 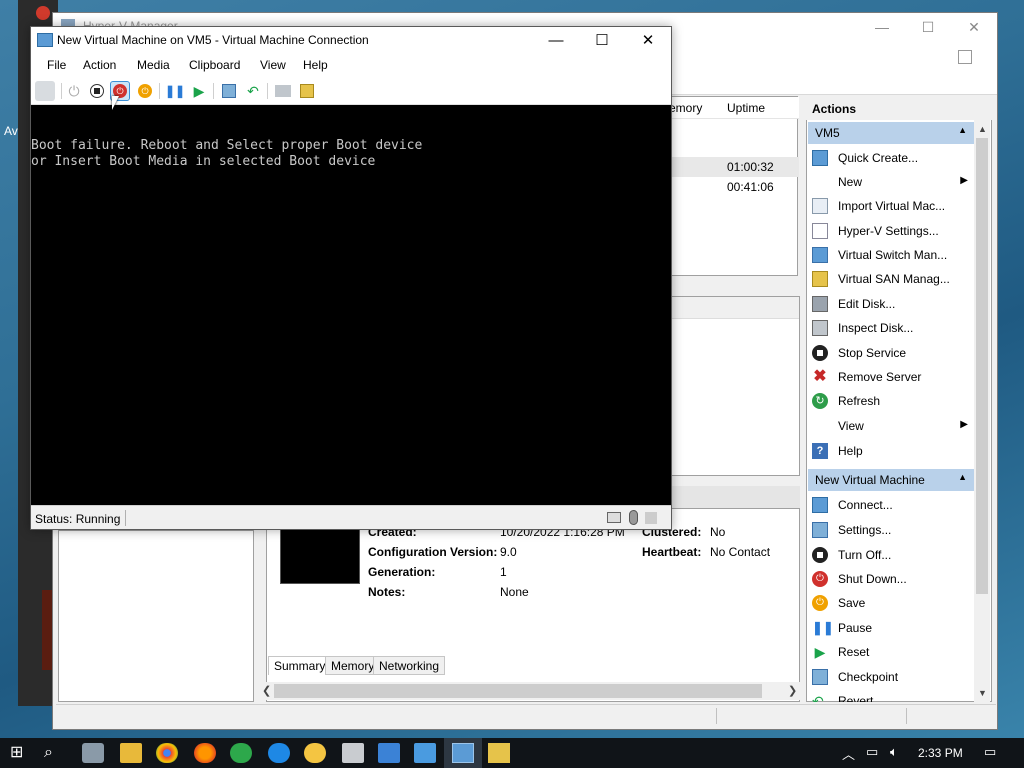 I want to click on minimize-button: —, so click(x=556, y=41).